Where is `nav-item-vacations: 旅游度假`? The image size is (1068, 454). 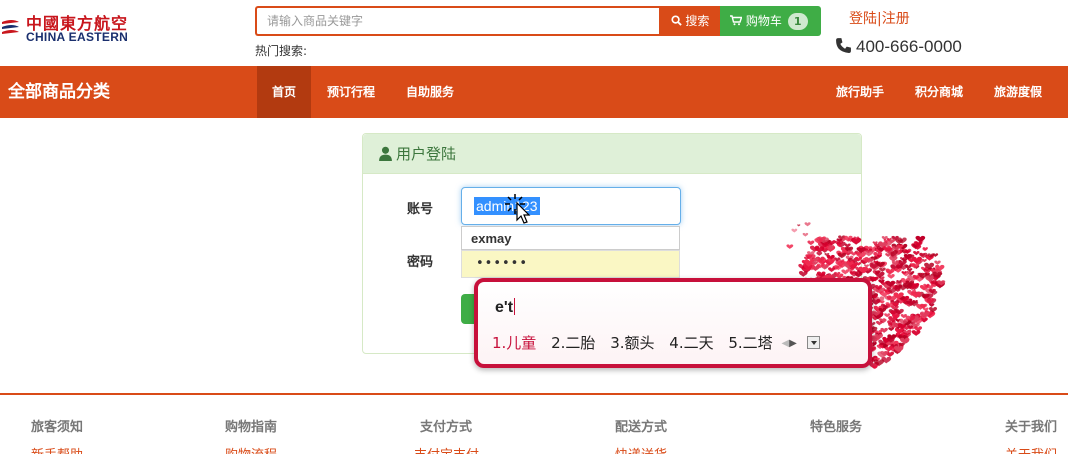
nav-item-vacations: 旅游度假 is located at coordinates (1018, 92).